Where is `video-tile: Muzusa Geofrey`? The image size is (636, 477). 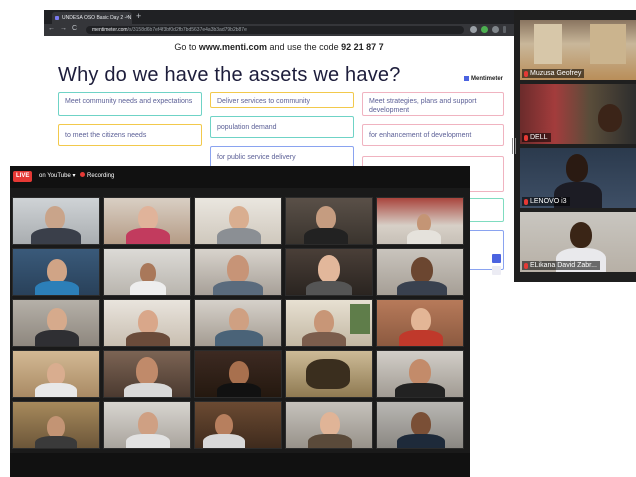 video-tile: Muzusa Geofrey is located at coordinates (578, 50).